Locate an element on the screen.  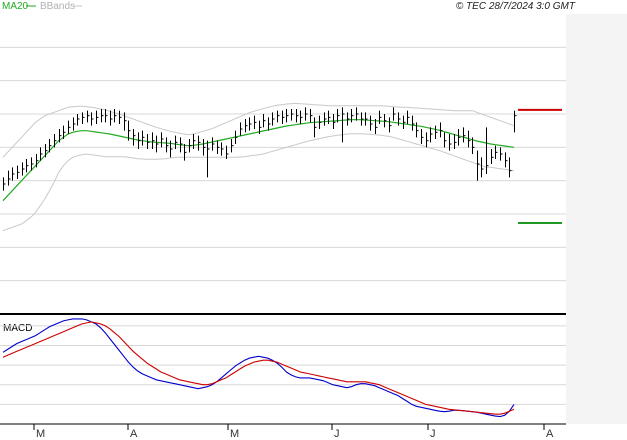
legend-bbands: BBands is located at coordinates (57, 6).